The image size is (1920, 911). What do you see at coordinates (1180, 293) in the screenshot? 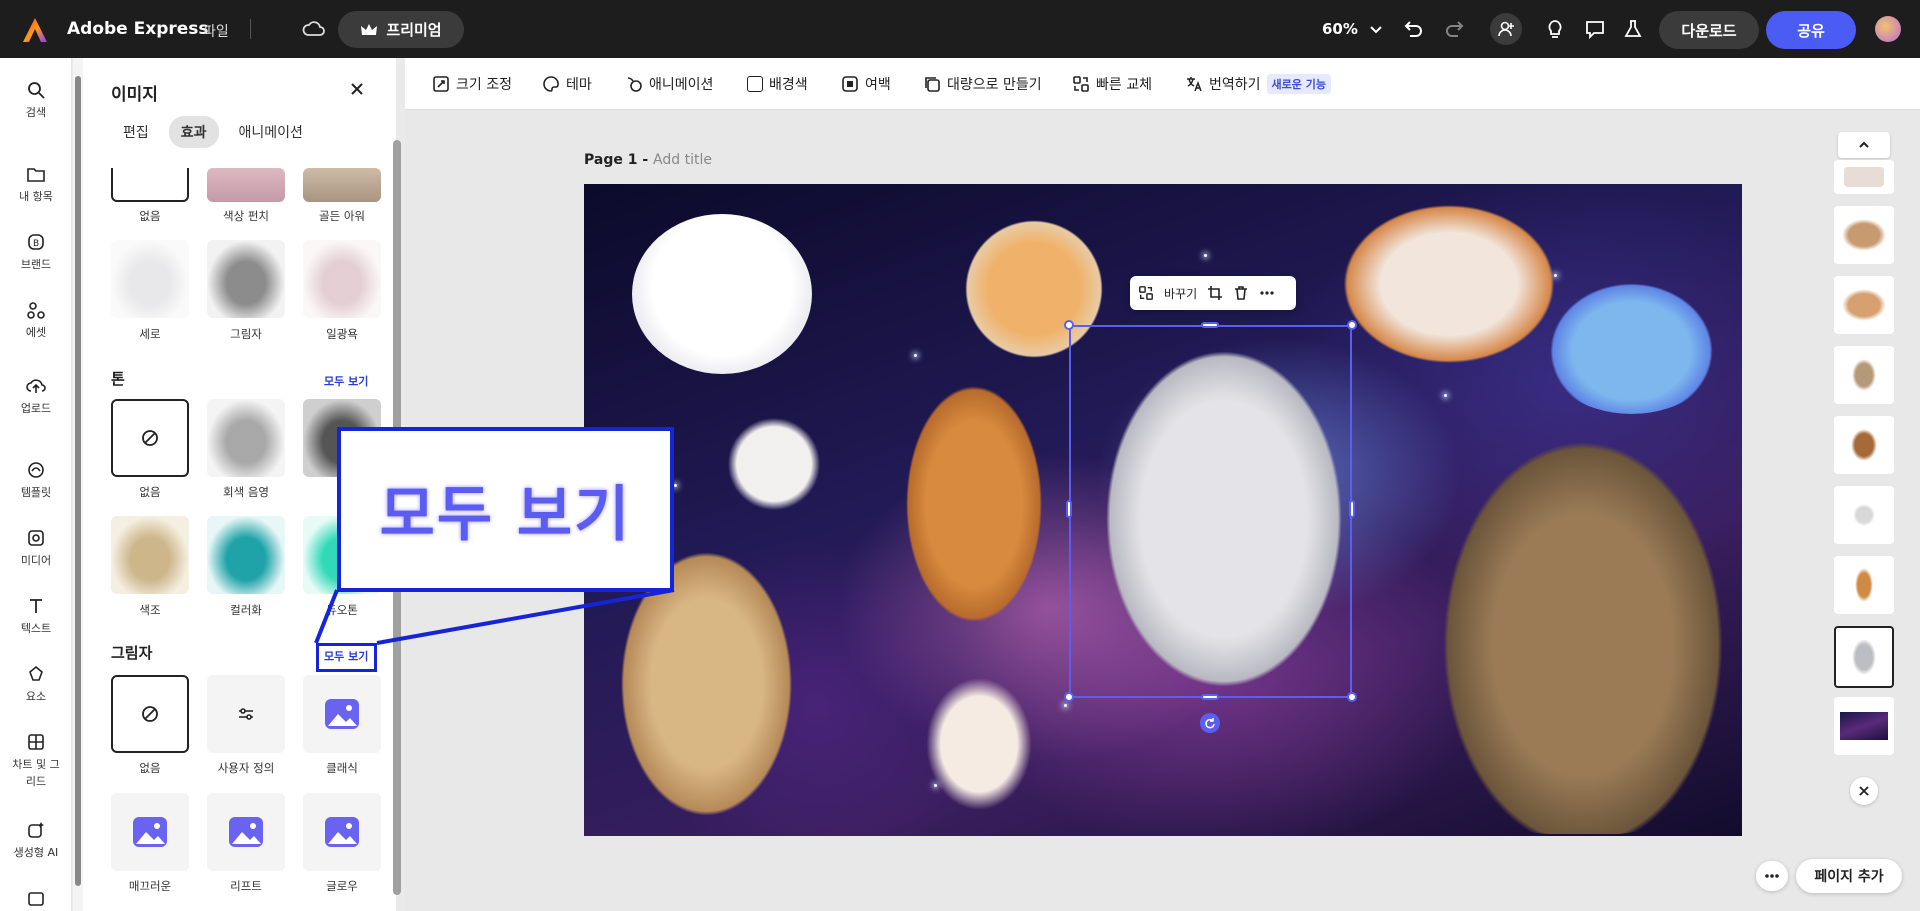
I see `replace-button: 바꾸기` at bounding box center [1180, 293].